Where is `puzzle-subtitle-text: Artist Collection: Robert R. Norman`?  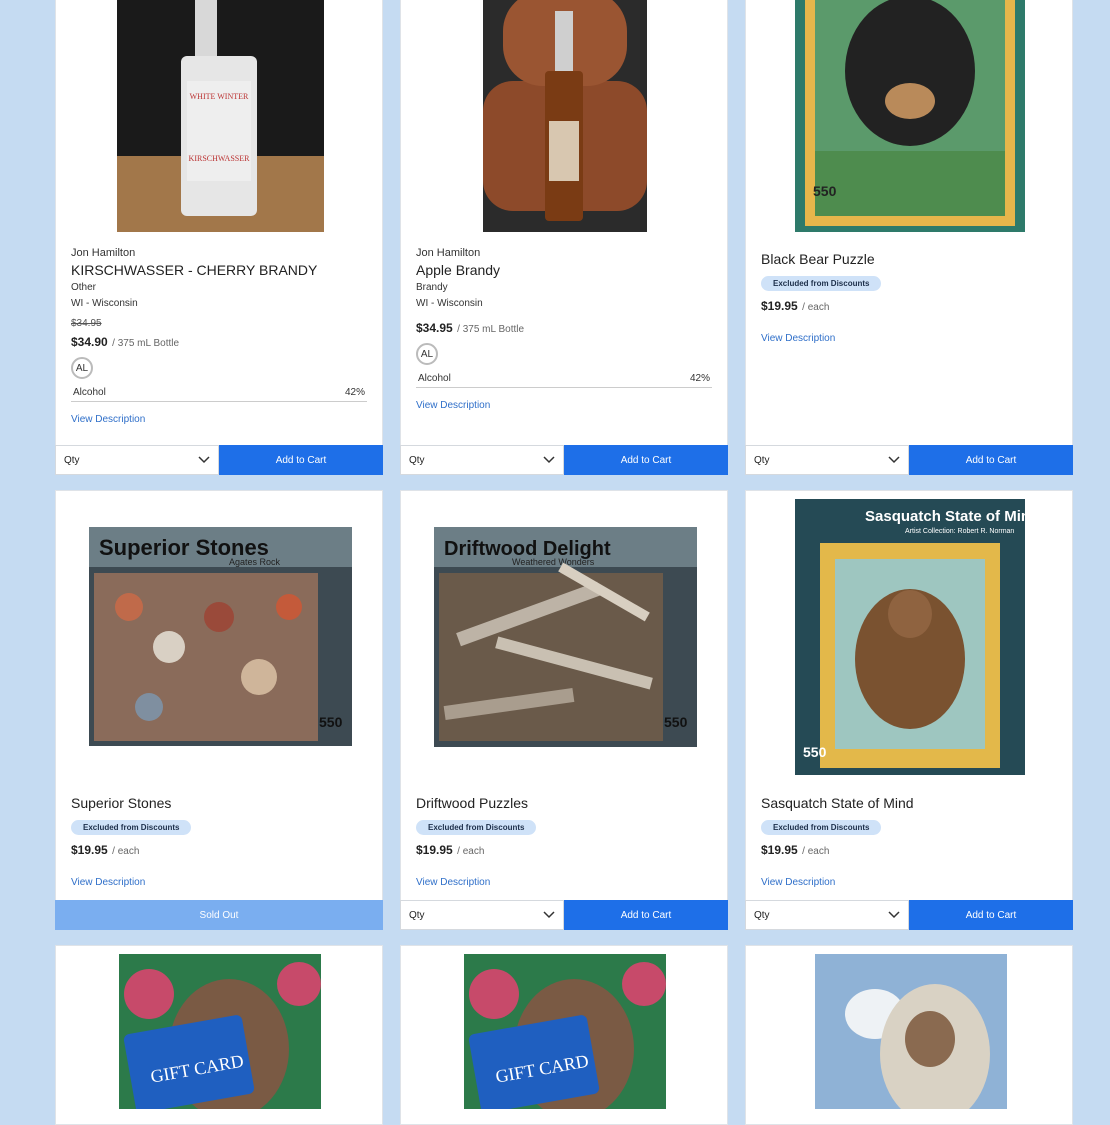
puzzle-subtitle-text: Artist Collection: Robert R. Norman is located at coordinates (959, 531).